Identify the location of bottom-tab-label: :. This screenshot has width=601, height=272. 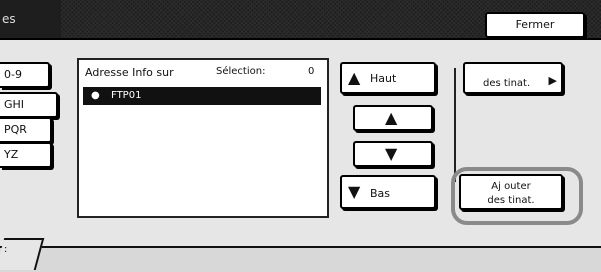
(6, 249).